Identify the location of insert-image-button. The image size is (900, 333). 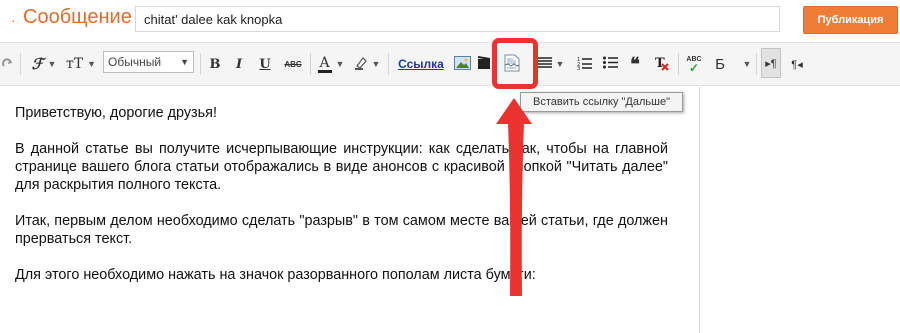
(462, 64).